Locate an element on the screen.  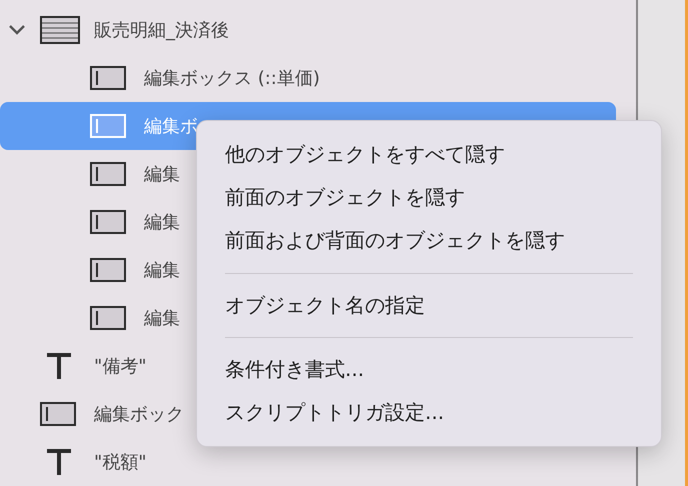
tree-label: 編集ボックス (::単価) is located at coordinates (232, 78).